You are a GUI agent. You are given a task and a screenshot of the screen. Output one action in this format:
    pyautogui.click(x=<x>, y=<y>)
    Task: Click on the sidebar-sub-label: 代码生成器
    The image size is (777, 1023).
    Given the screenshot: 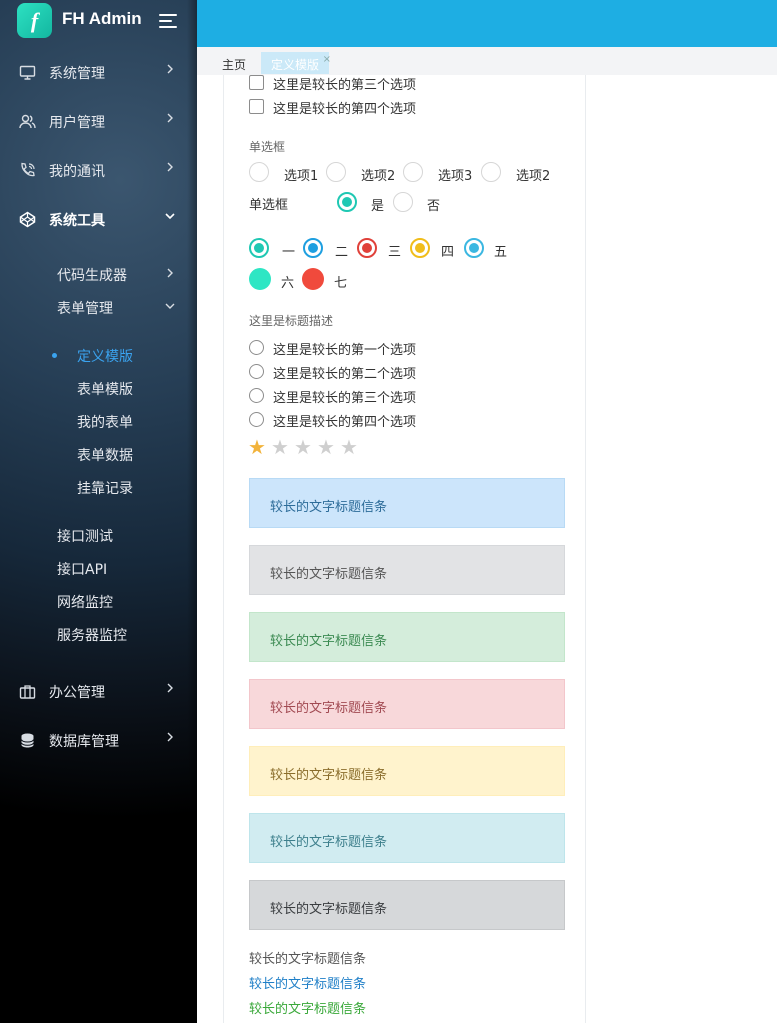 What is the action you would take?
    pyautogui.click(x=92, y=276)
    